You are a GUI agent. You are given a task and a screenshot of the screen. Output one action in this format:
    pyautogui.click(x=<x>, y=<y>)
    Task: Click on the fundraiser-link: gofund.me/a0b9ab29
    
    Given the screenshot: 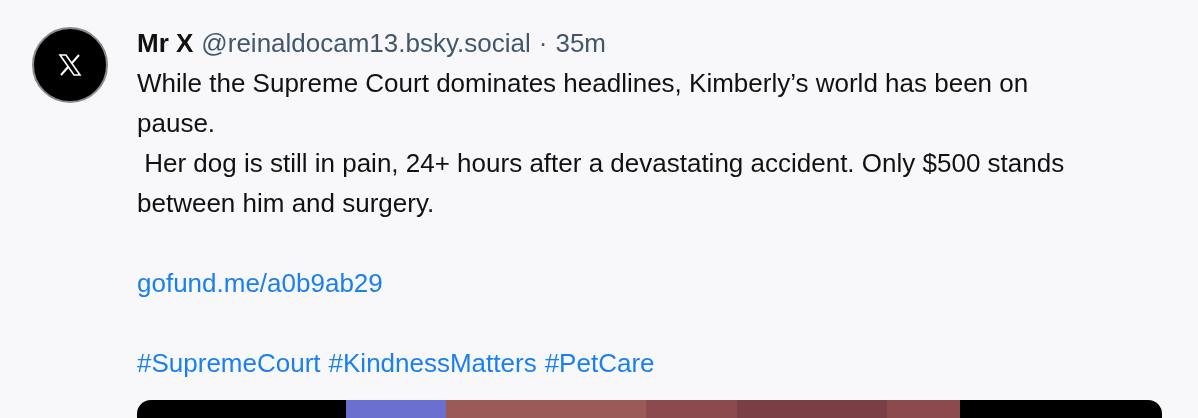 What is the action you would take?
    pyautogui.click(x=260, y=283)
    